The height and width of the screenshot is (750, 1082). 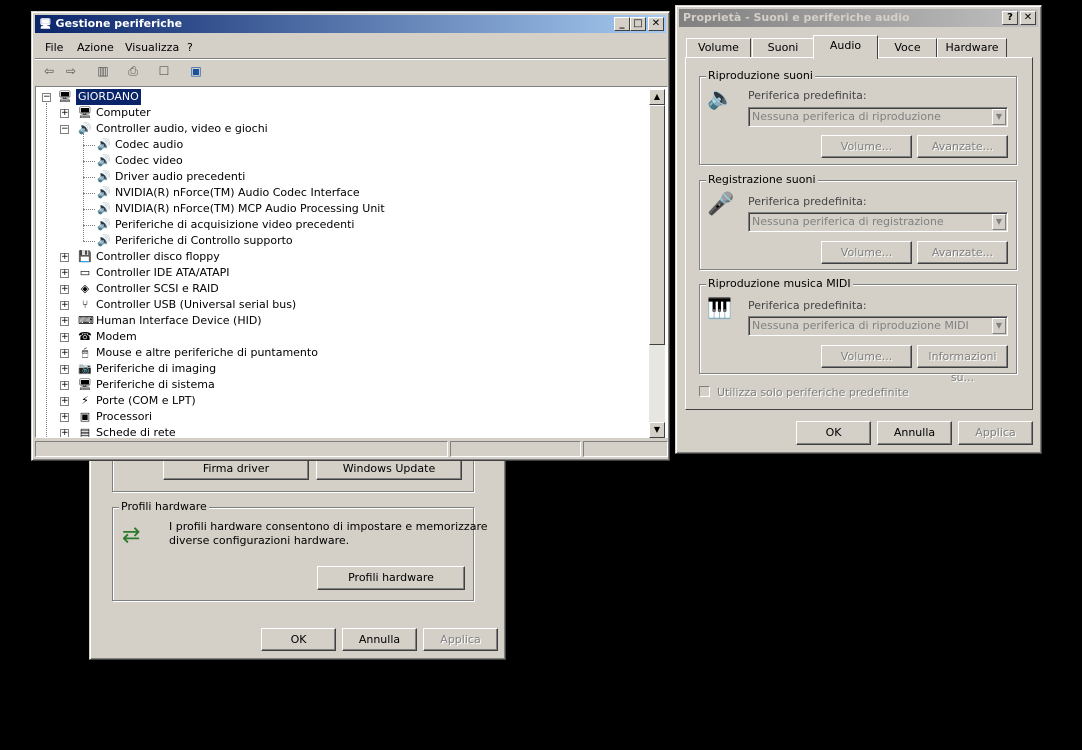 What do you see at coordinates (85, 304) in the screenshot?
I see `usb-icon: ⑂` at bounding box center [85, 304].